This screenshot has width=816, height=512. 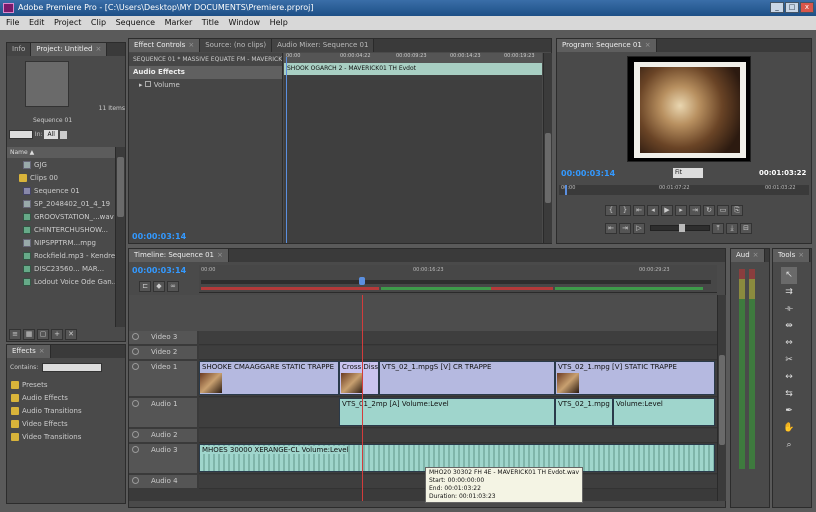 I want to click on list-item: Clips 00, so click(x=61, y=178).